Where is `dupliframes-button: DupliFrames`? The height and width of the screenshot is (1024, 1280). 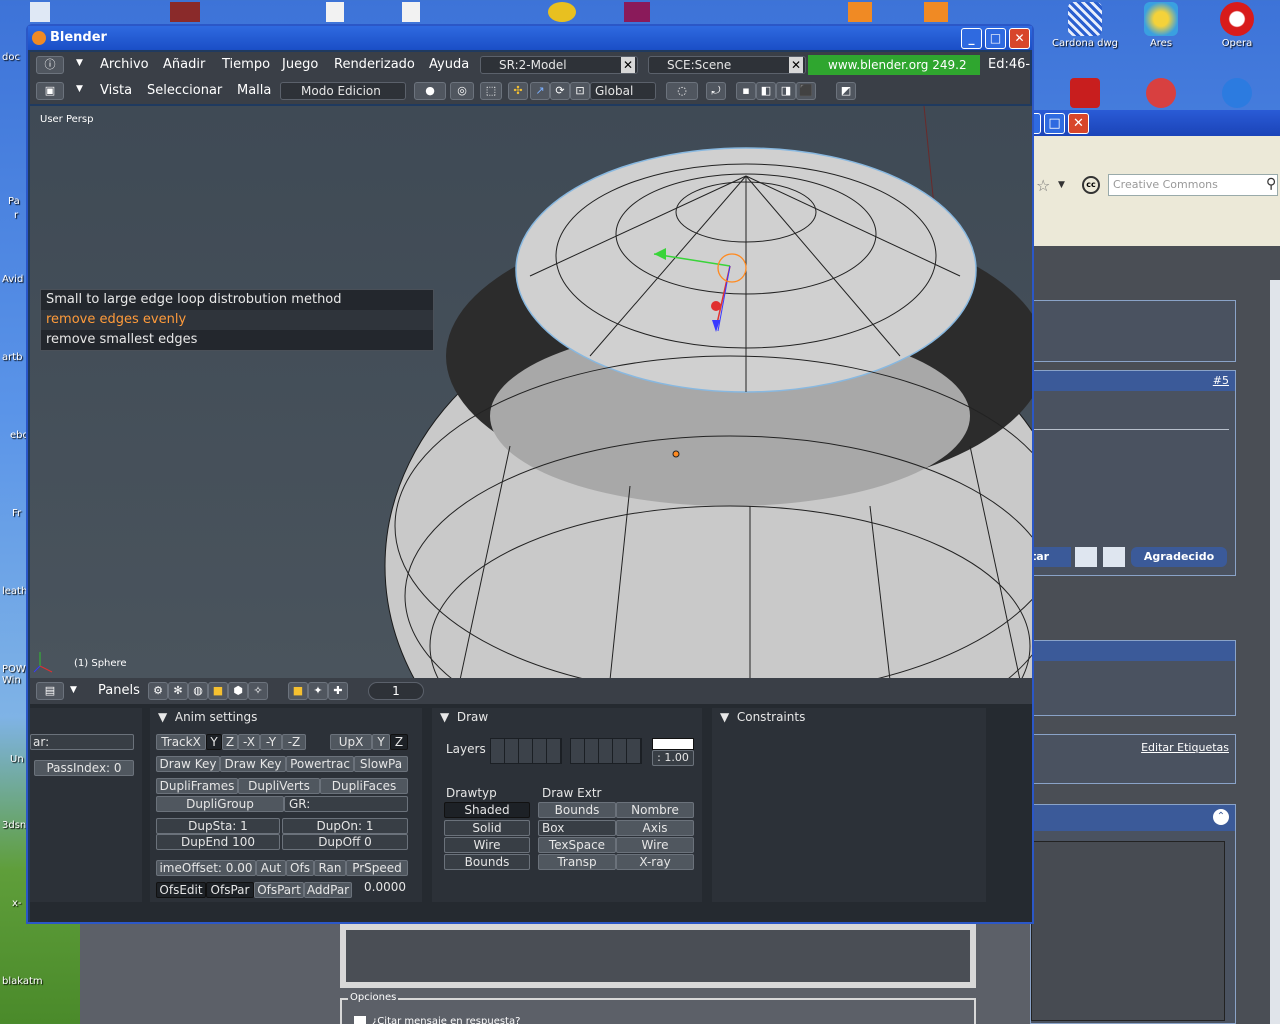 dupliframes-button: DupliFrames is located at coordinates (197, 786).